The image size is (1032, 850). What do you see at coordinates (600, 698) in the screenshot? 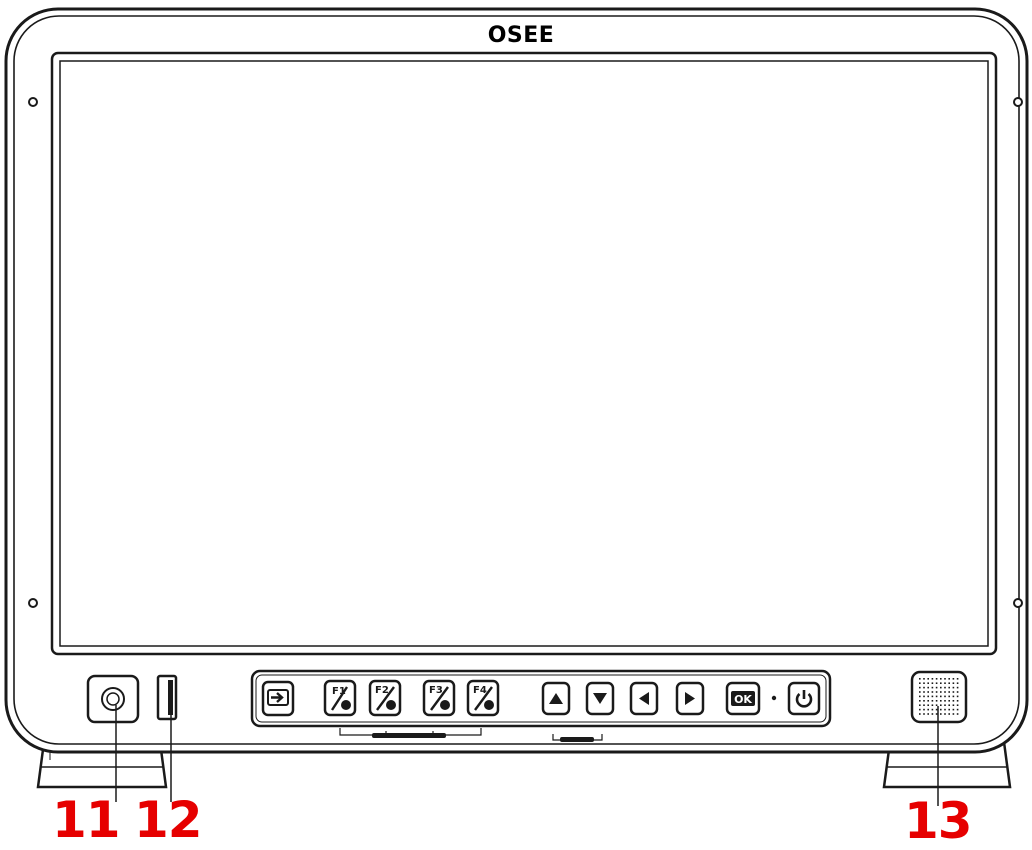
I see `down-button` at bounding box center [600, 698].